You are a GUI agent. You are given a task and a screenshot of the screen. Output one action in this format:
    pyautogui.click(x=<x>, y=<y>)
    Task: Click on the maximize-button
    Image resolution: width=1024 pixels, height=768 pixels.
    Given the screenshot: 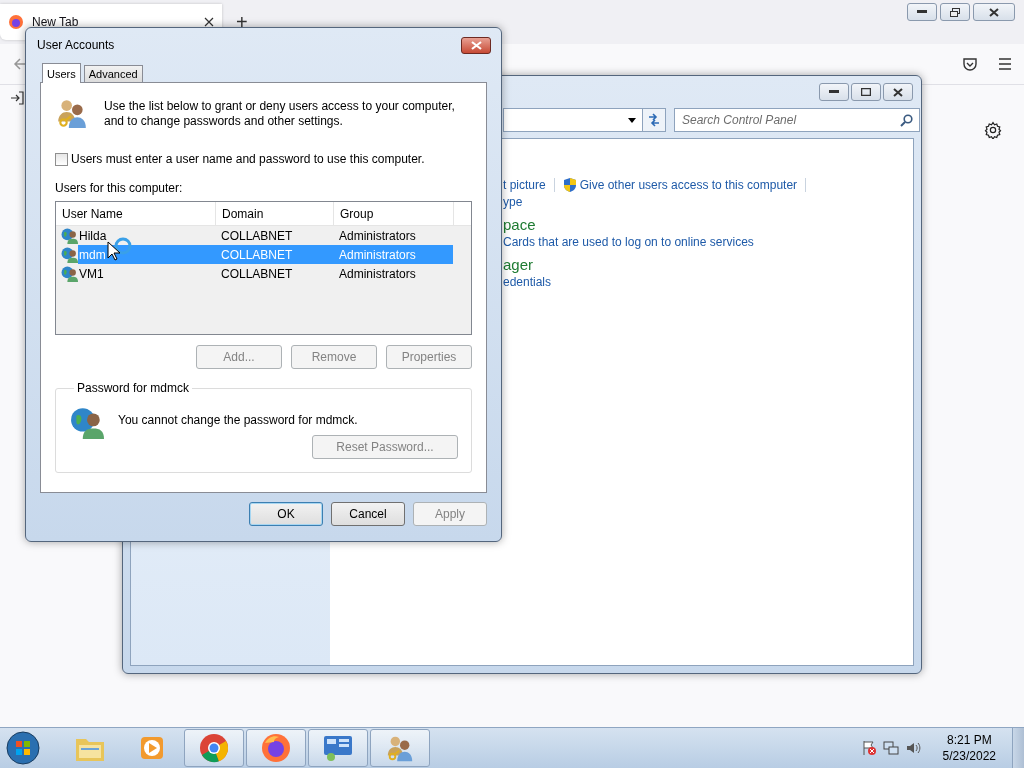 What is the action you would take?
    pyautogui.click(x=866, y=92)
    